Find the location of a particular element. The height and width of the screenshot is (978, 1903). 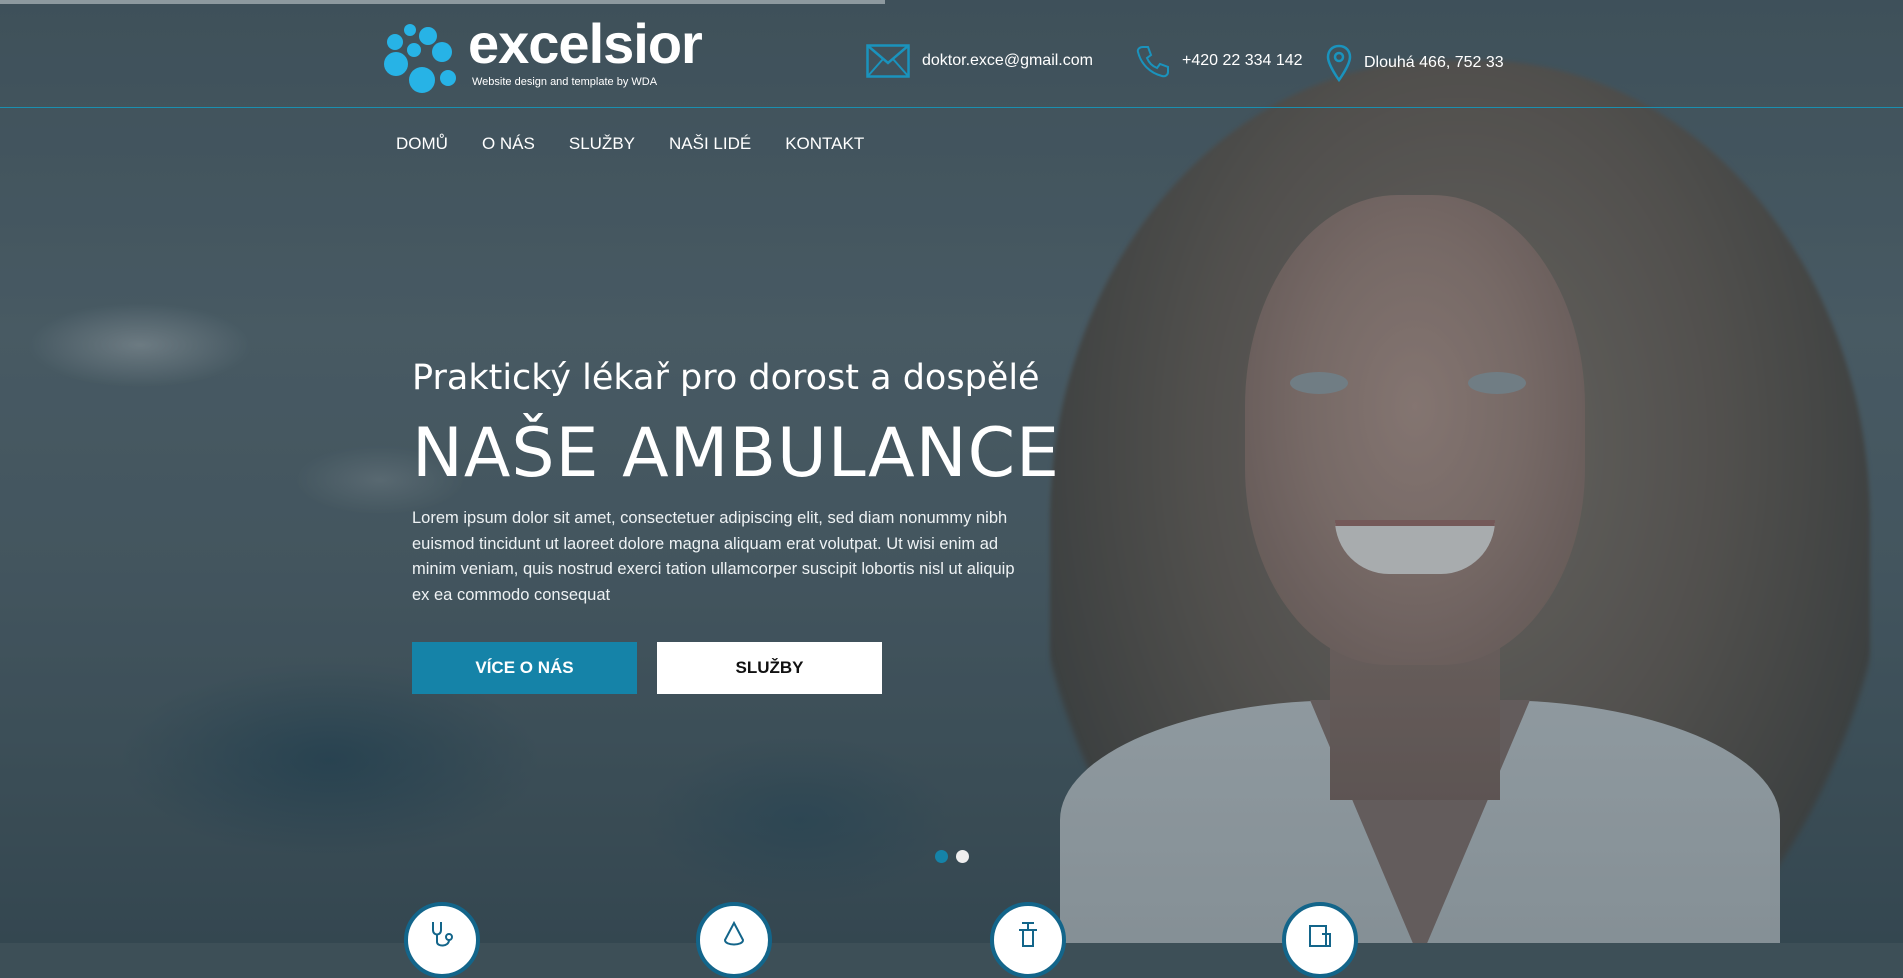

service-drop is located at coordinates (734, 940).